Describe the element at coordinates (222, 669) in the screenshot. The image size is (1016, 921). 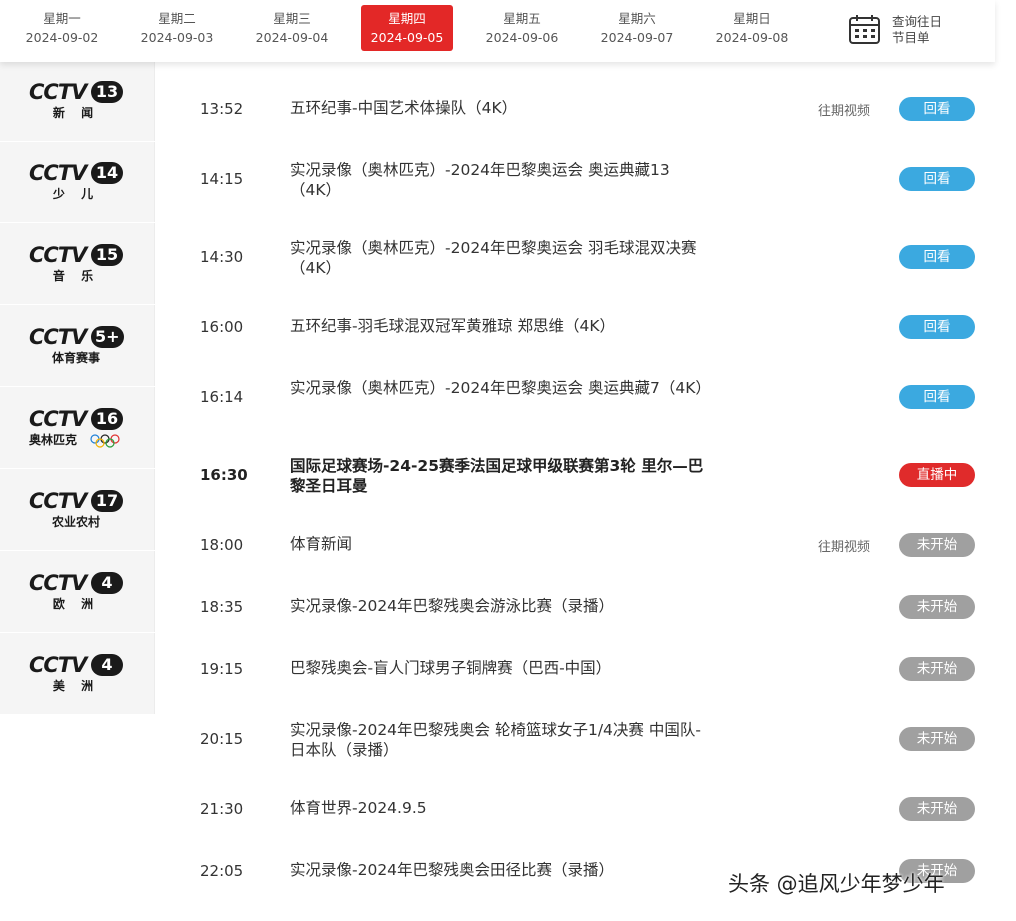
I see `program-time: 19:15` at that location.